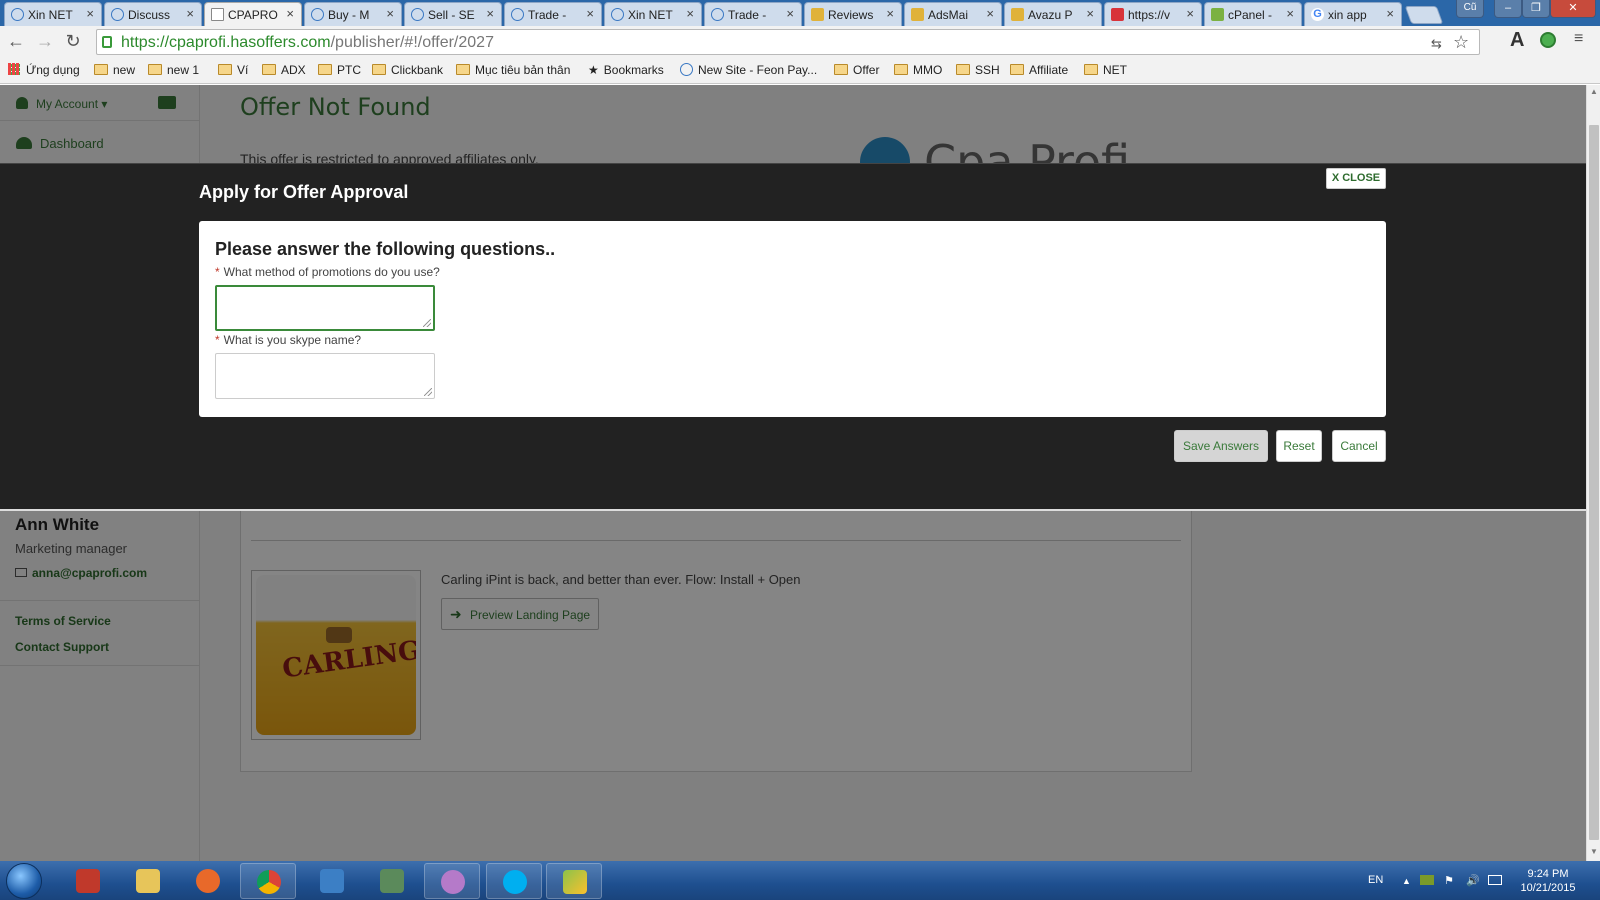 The height and width of the screenshot is (900, 1600). Describe the element at coordinates (1578, 39) in the screenshot. I see `menu-icon: ≡` at that location.